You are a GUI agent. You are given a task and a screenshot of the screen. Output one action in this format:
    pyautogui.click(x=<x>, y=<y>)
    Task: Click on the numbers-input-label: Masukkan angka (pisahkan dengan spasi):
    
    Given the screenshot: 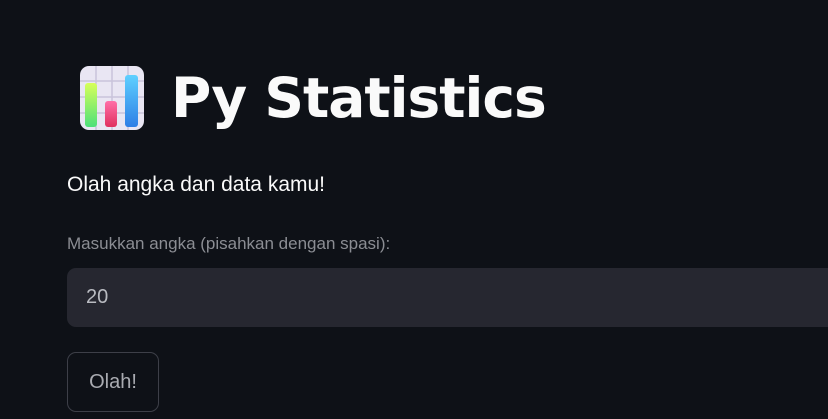 What is the action you would take?
    pyautogui.click(x=229, y=243)
    